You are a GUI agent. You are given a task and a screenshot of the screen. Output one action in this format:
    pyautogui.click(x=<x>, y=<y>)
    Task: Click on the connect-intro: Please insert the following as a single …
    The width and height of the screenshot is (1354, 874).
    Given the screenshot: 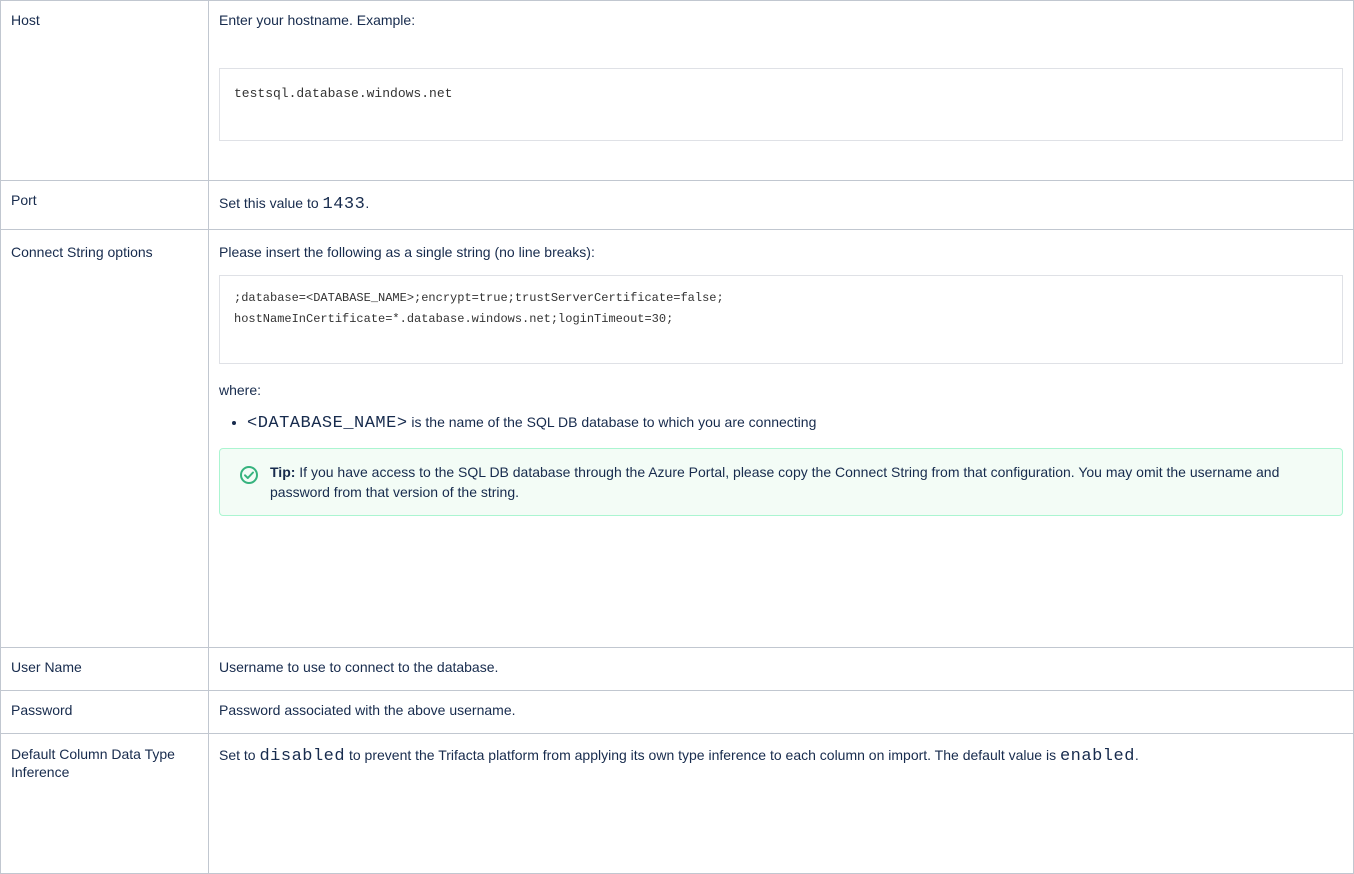 What is the action you would take?
    pyautogui.click(x=407, y=252)
    